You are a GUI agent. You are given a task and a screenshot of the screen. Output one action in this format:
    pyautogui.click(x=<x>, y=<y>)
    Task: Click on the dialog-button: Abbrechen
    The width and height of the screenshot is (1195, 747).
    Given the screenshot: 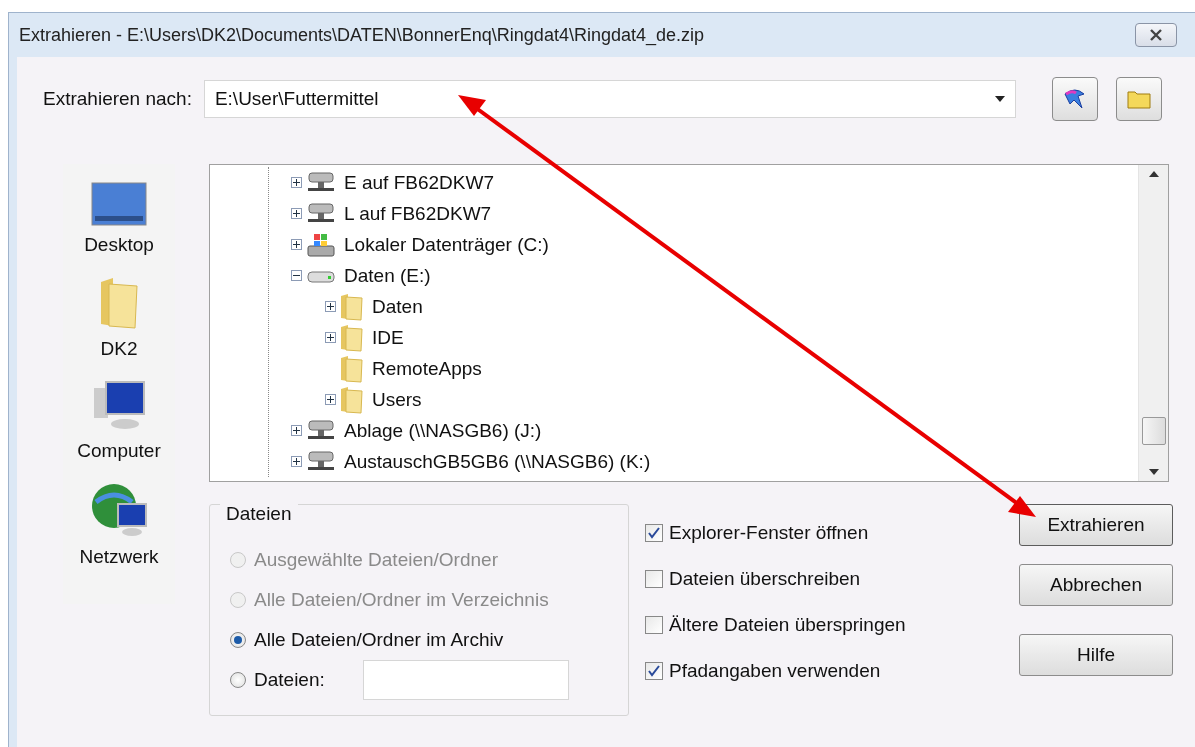 What is the action you would take?
    pyautogui.click(x=1096, y=585)
    